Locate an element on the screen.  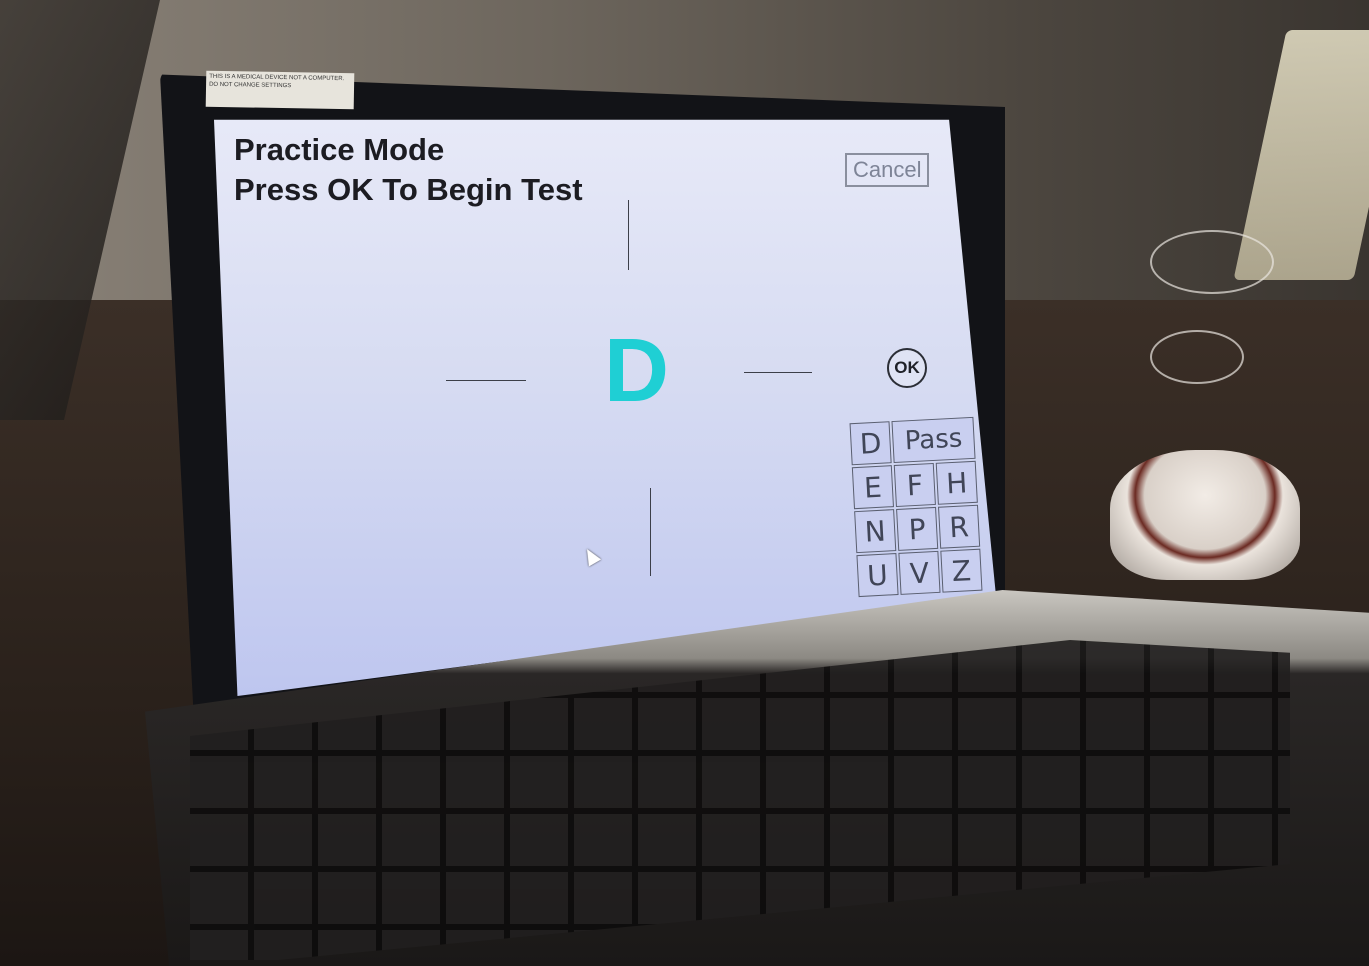
pass-key: Pass is located at coordinates (933, 440).